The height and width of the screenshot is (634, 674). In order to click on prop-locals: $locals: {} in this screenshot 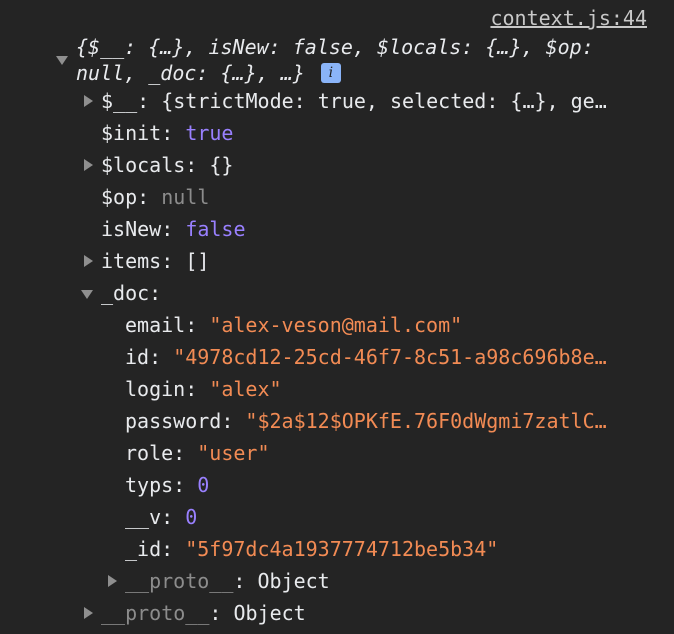, I will do `click(167, 165)`.